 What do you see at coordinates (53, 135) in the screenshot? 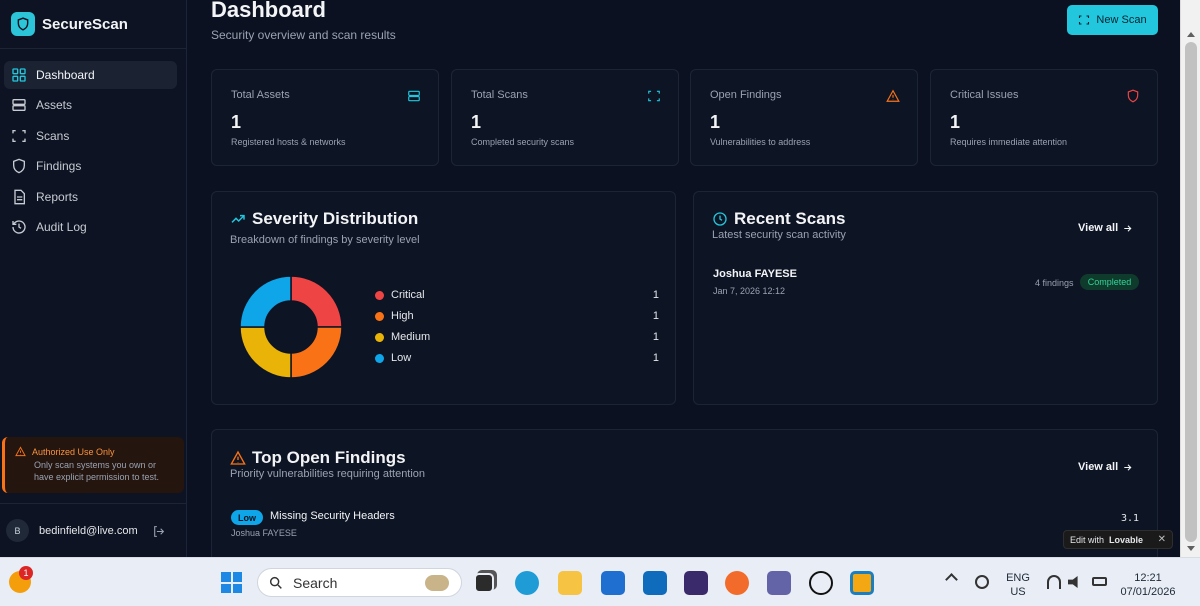
I see `sidebar-item-label: Scans` at bounding box center [53, 135].